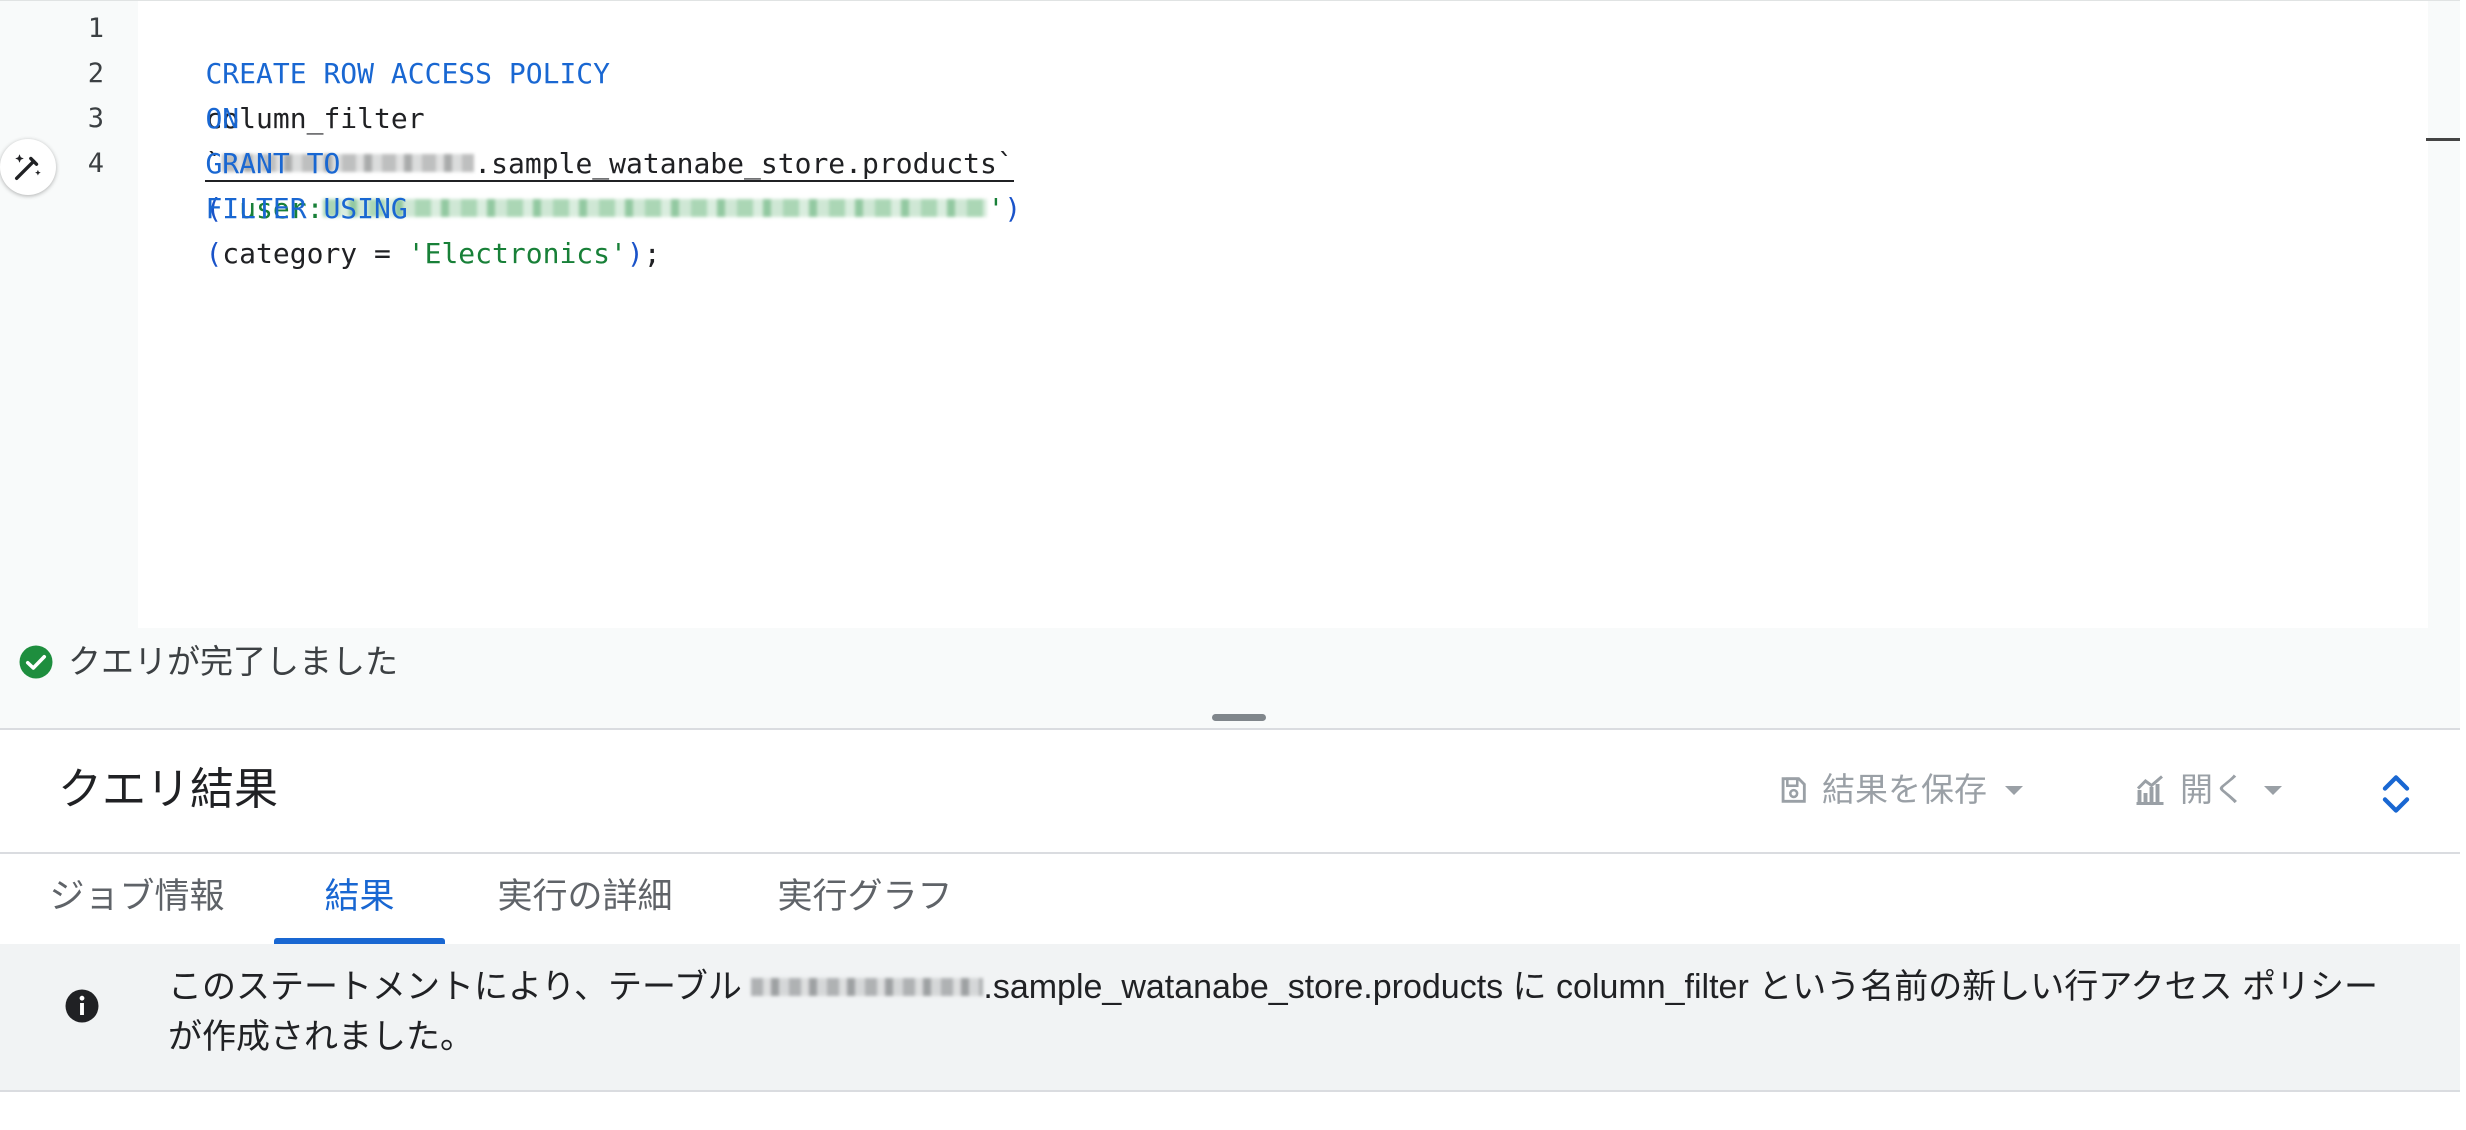  What do you see at coordinates (1230, 678) in the screenshot?
I see `query-status-bar: クエリが完了しました` at bounding box center [1230, 678].